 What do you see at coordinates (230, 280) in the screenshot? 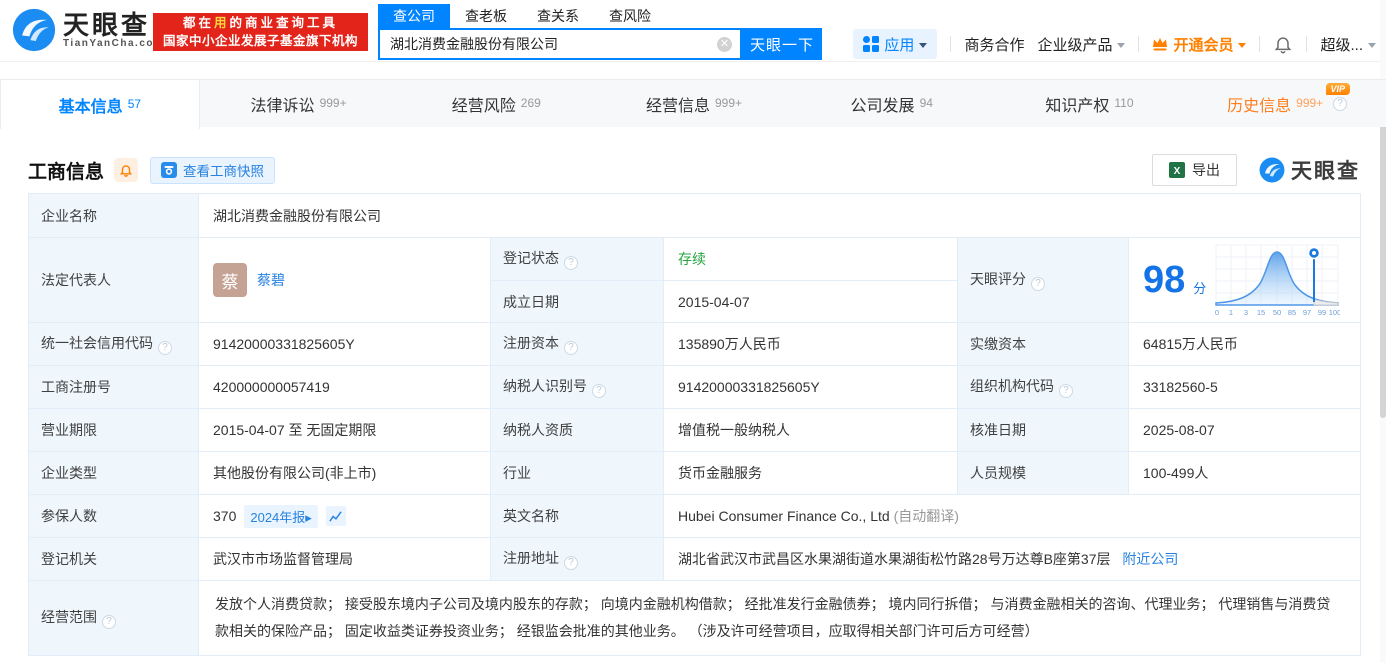
I see `legal-rep-avatar: 蔡` at bounding box center [230, 280].